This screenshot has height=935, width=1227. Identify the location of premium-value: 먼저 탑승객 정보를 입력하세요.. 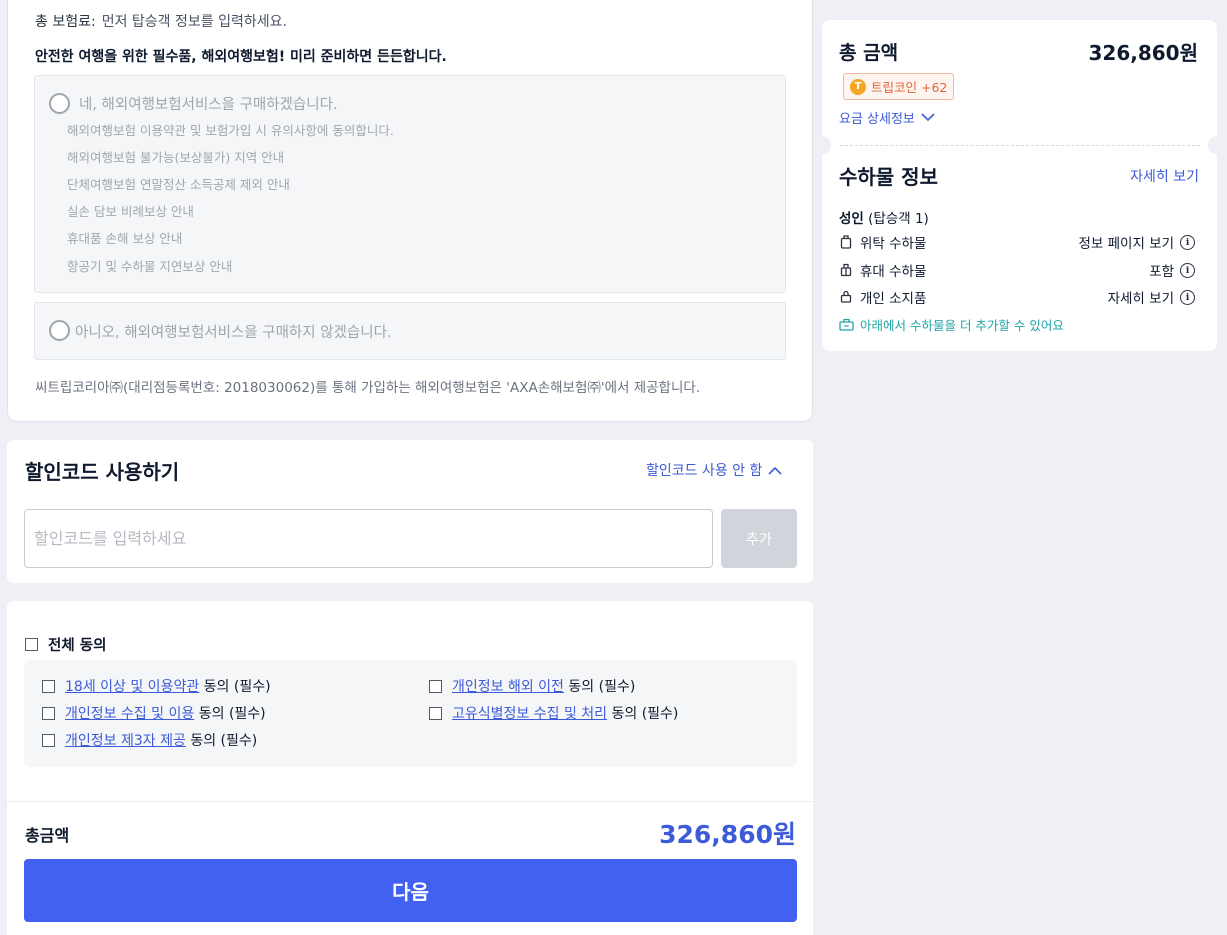
(194, 22).